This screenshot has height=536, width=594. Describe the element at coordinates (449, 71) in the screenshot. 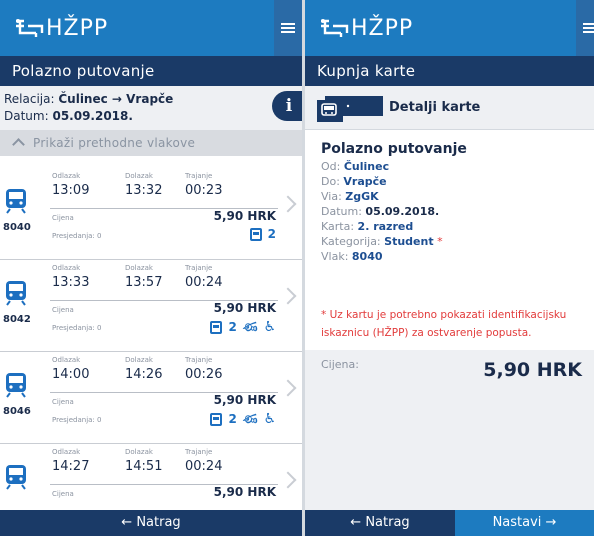

I see `page-title: Kupnja karte` at that location.